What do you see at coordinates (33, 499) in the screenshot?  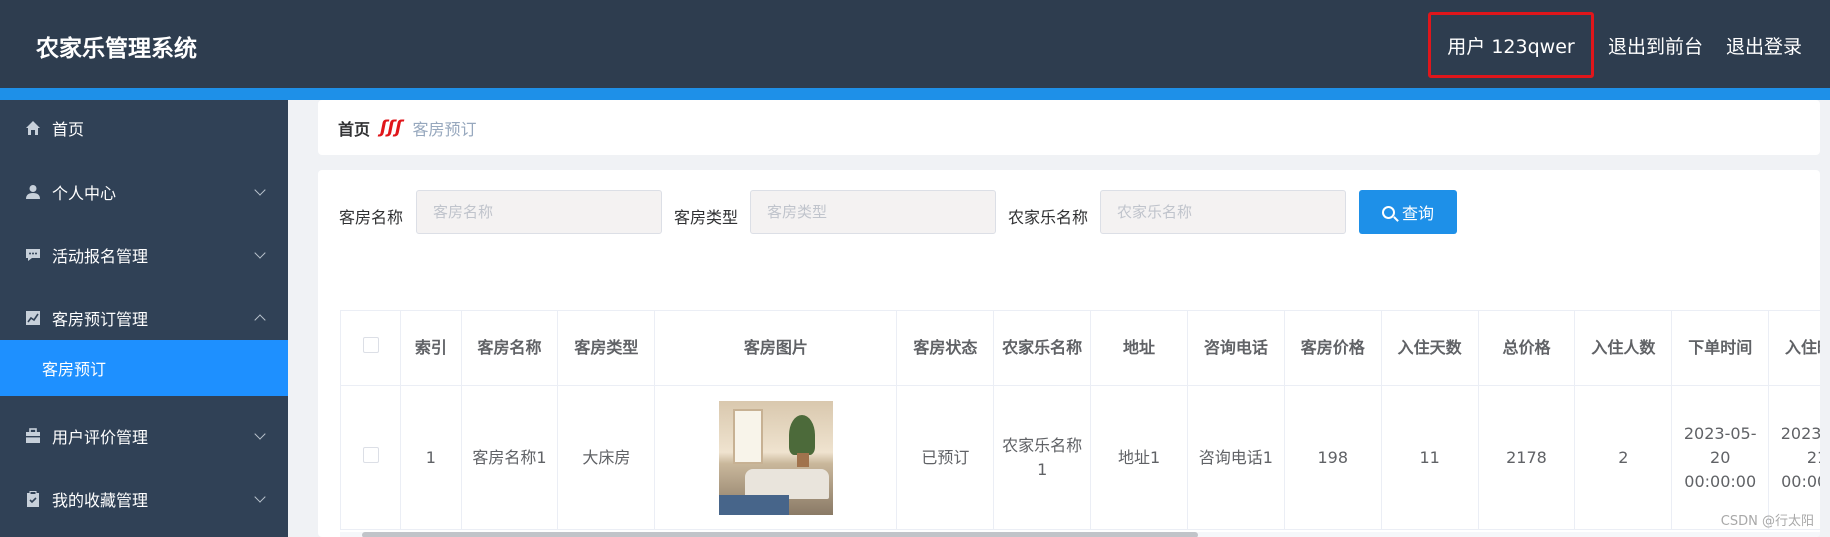 I see `clipboard-icon` at bounding box center [33, 499].